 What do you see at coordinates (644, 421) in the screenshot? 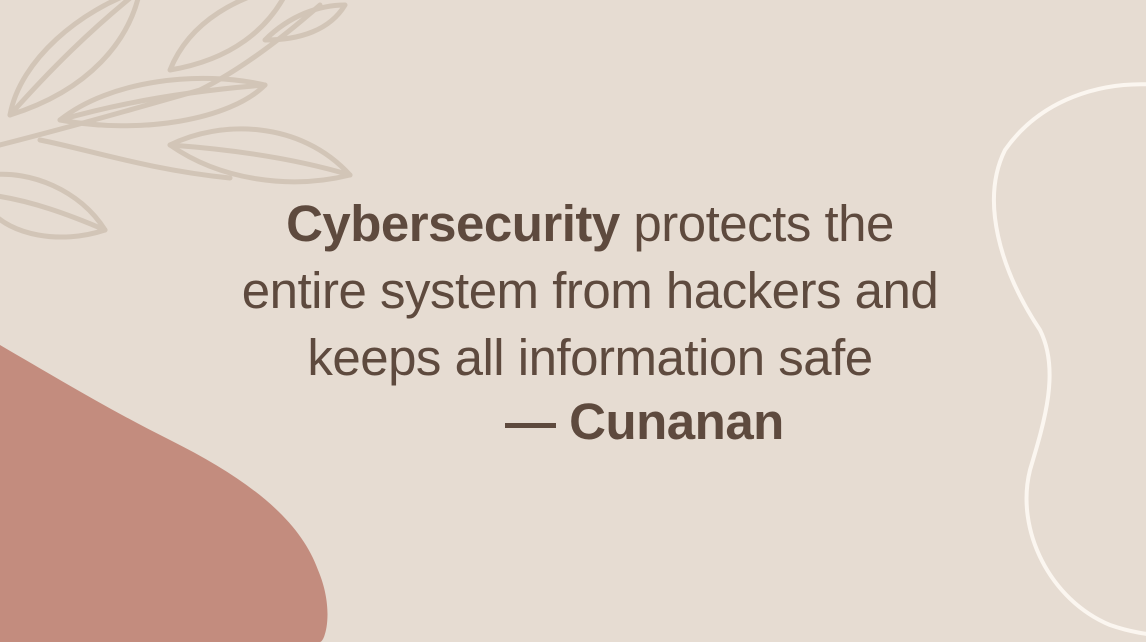
I see `quote-author: — Cunanan` at bounding box center [644, 421].